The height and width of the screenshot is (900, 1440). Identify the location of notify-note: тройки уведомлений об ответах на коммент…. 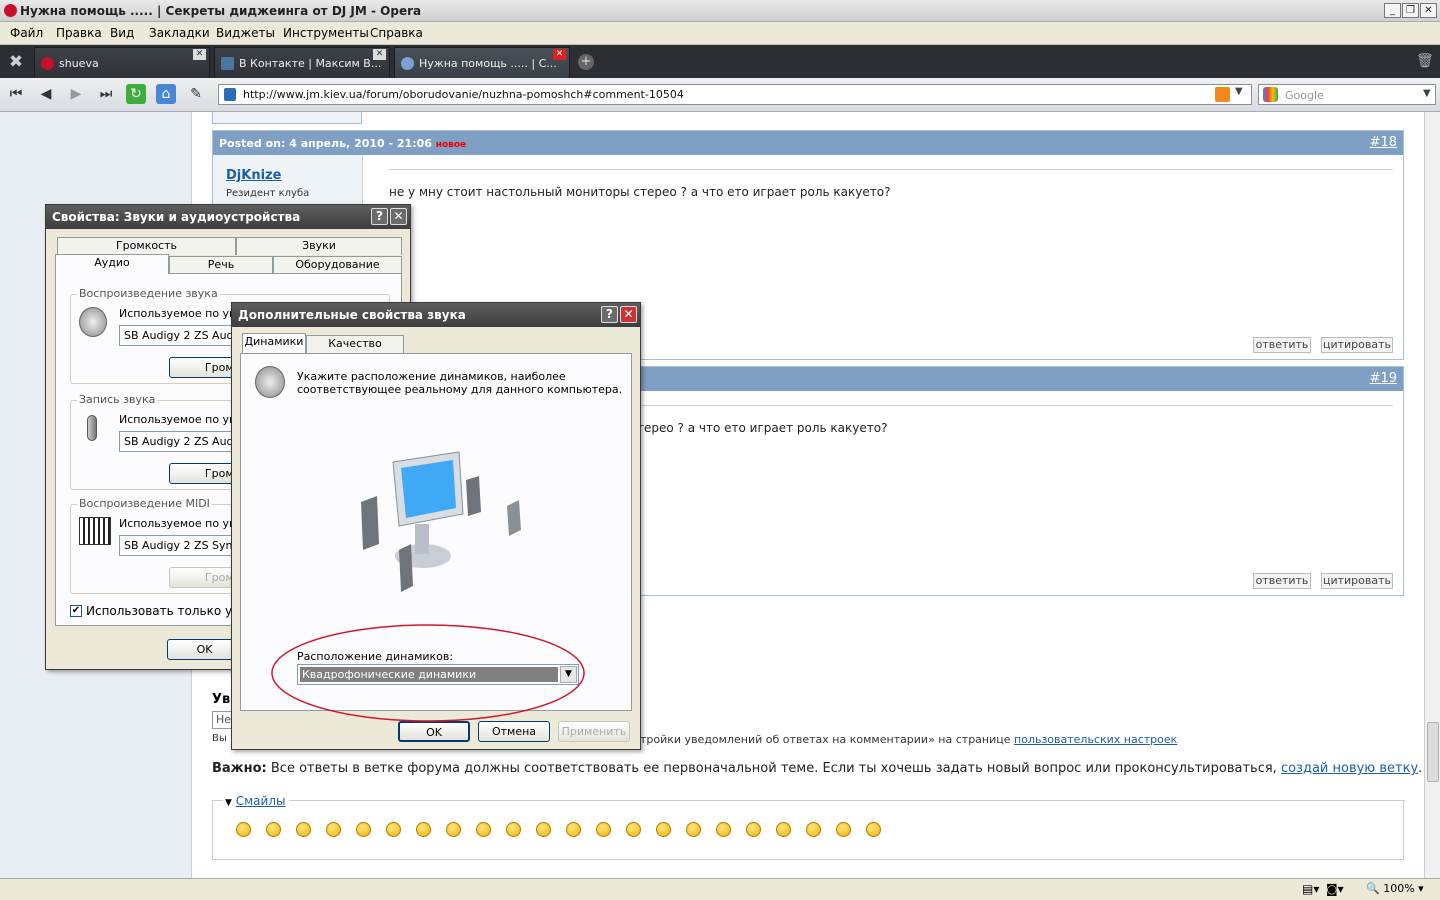
(909, 739).